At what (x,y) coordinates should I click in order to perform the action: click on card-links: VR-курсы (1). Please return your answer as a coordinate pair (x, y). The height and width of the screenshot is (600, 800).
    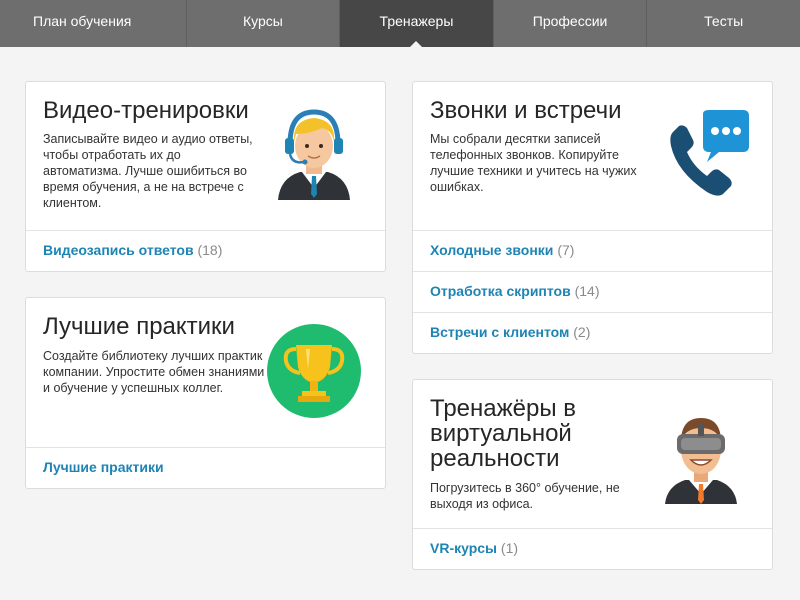
    Looking at the image, I should click on (592, 548).